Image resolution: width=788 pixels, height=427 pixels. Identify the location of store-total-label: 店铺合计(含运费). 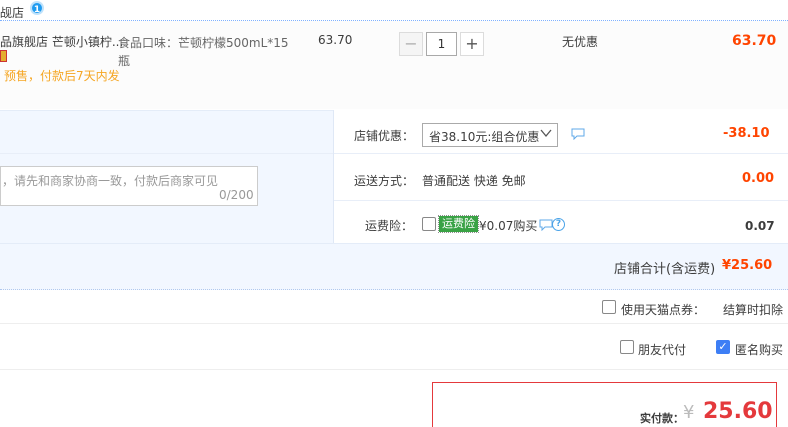
(665, 269).